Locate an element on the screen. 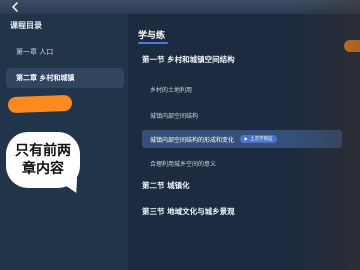 Image resolution: width=360 pixels, height=270 pixels. lesson-label: 合理利用城乡空间的意义 is located at coordinates (183, 164).